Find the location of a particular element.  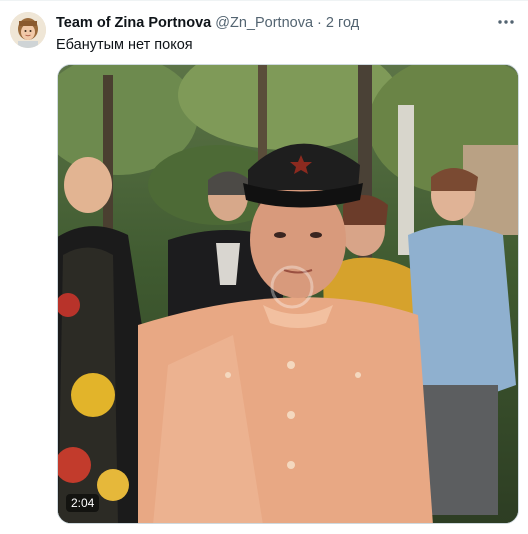

more-horizontal-icon is located at coordinates (506, 22).